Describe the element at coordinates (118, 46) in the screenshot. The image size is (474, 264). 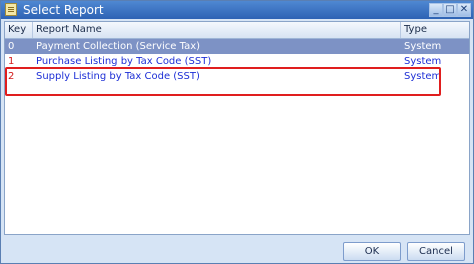
I see `row-report-name: Payment Collection (Service Tax)` at that location.